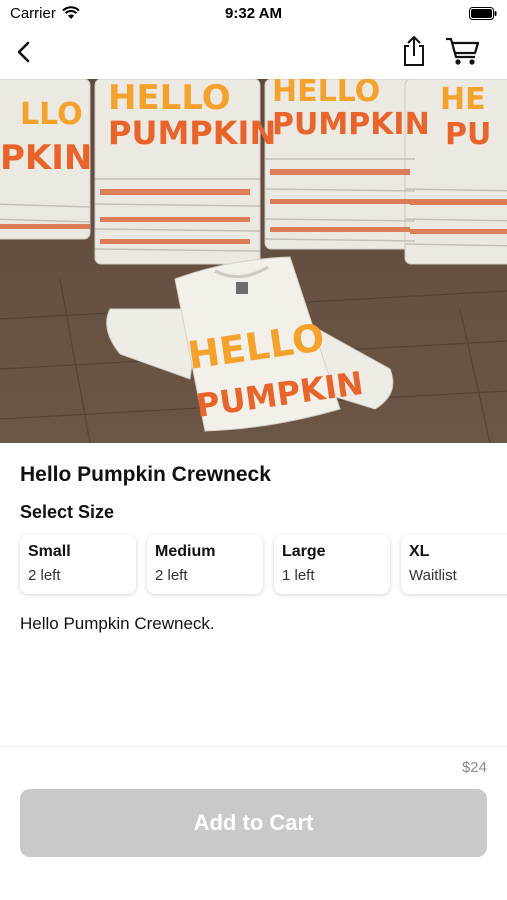 The image size is (507, 900). I want to click on svg-text: HE, so click(463, 99).